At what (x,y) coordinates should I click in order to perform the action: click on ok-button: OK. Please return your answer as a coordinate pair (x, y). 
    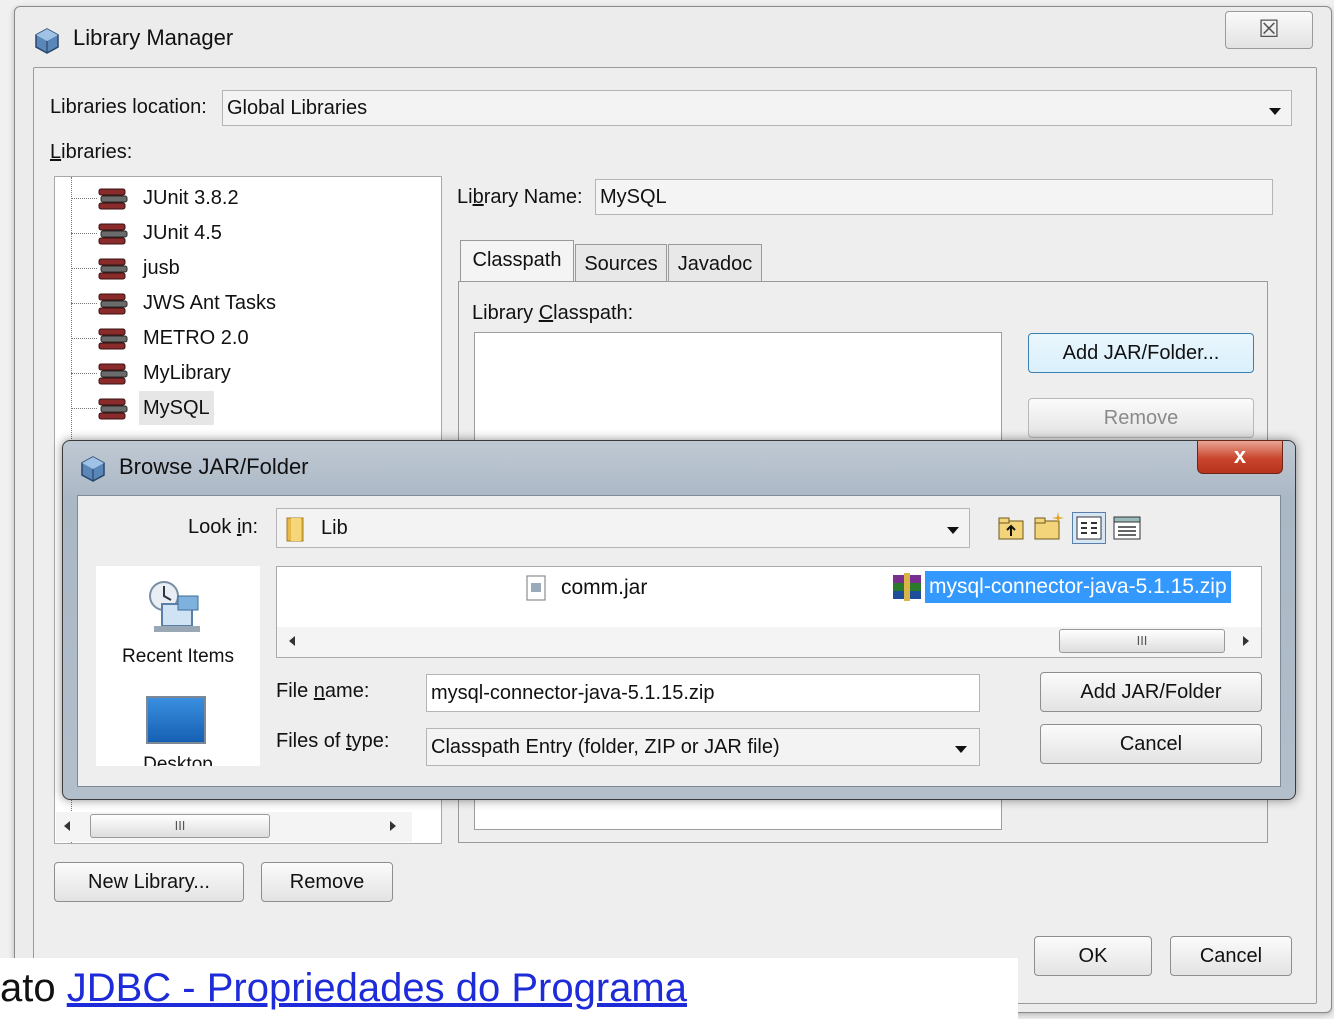
    Looking at the image, I should click on (1093, 956).